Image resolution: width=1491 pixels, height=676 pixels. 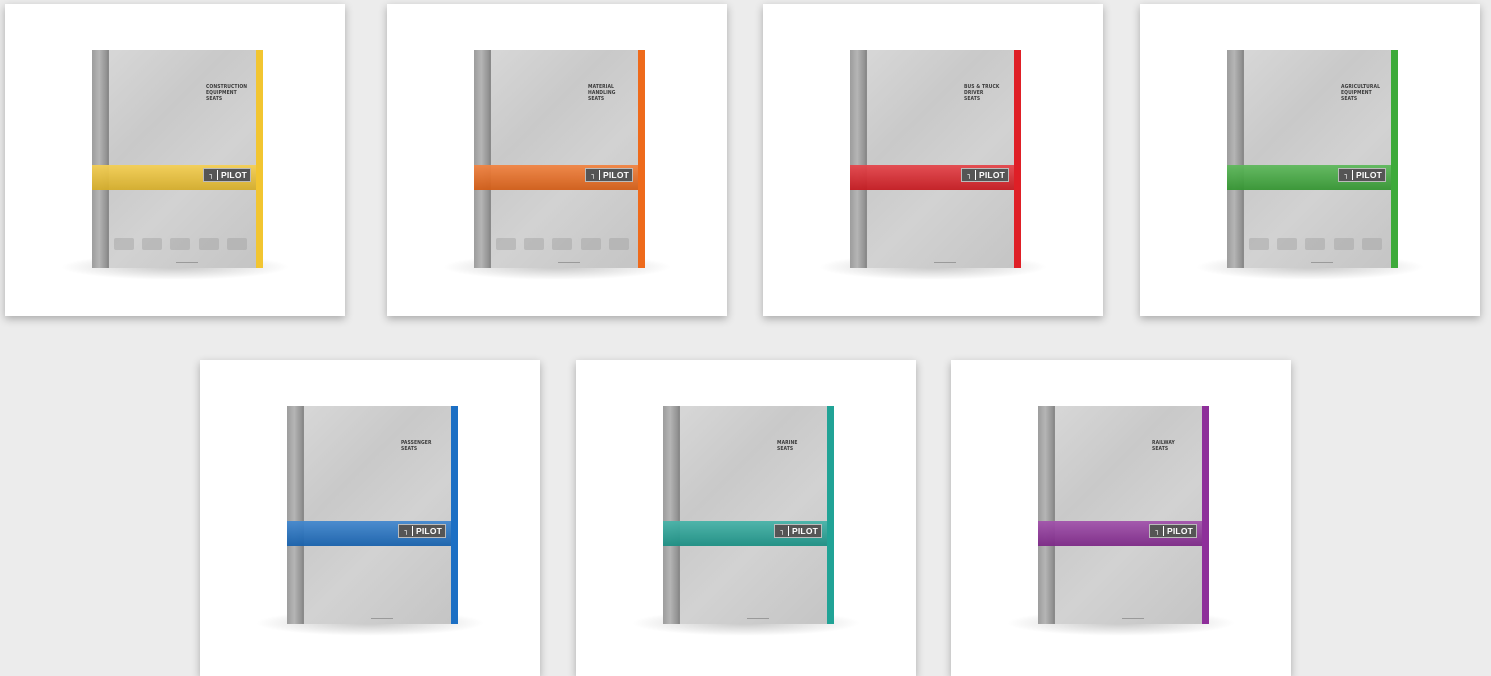 I want to click on catalog-card: AGRICULTURAL EQUIPMENT SEATS ┐ PILOT, so click(x=1310, y=160).